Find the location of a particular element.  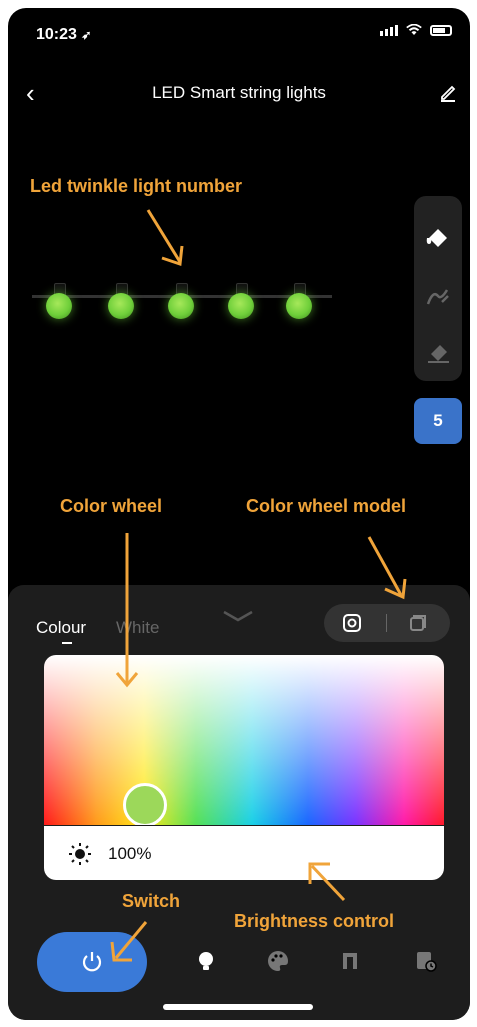

brush-icon is located at coordinates (438, 297).